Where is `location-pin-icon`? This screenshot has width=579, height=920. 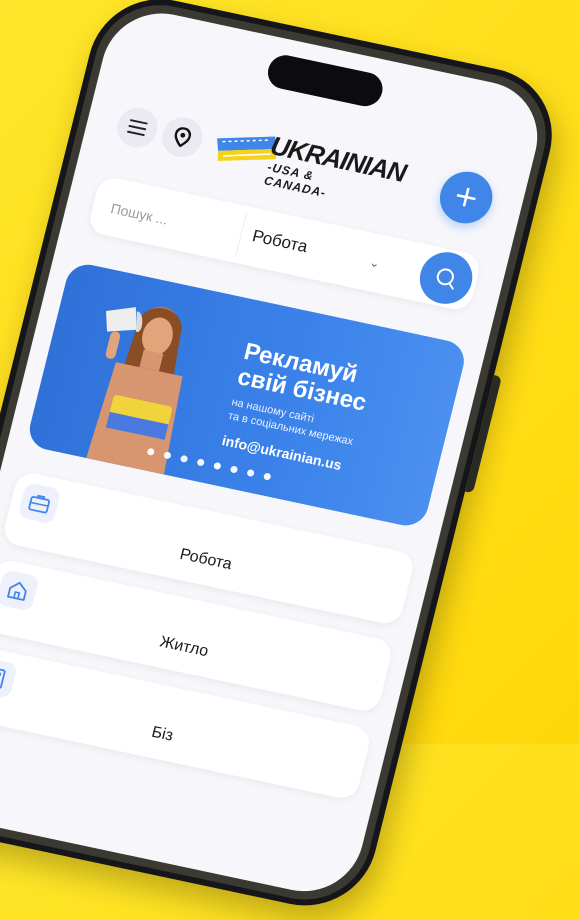 location-pin-icon is located at coordinates (182, 137).